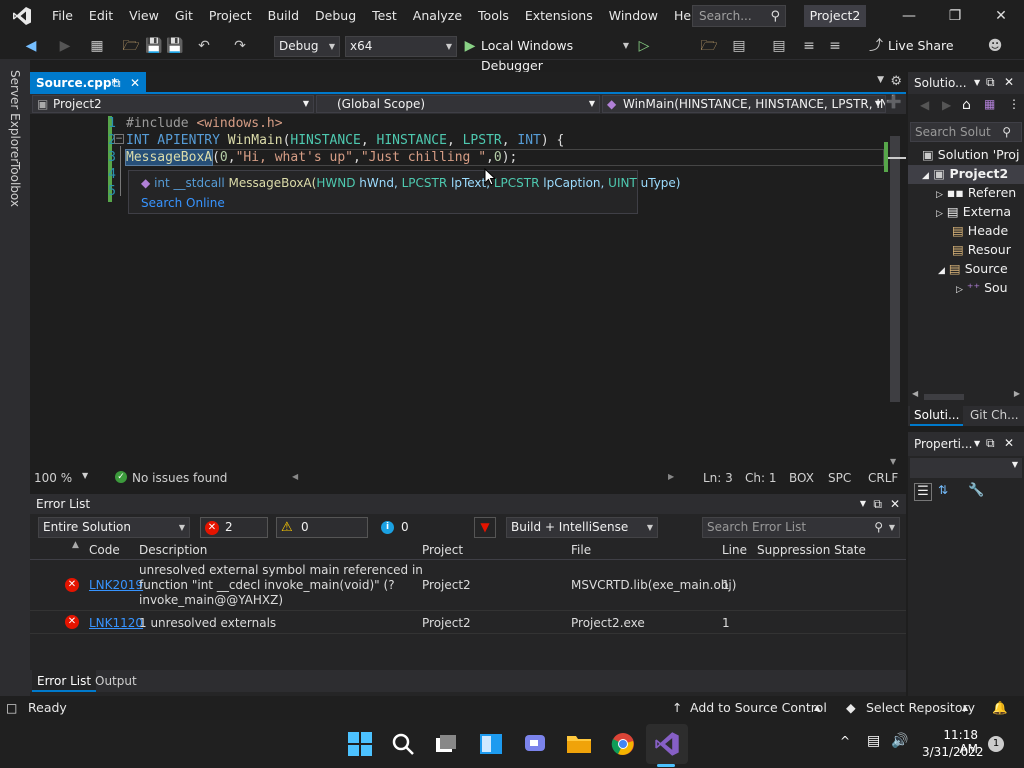  Describe the element at coordinates (943, 490) in the screenshot. I see `alphabetical-icon: ⇅` at that location.